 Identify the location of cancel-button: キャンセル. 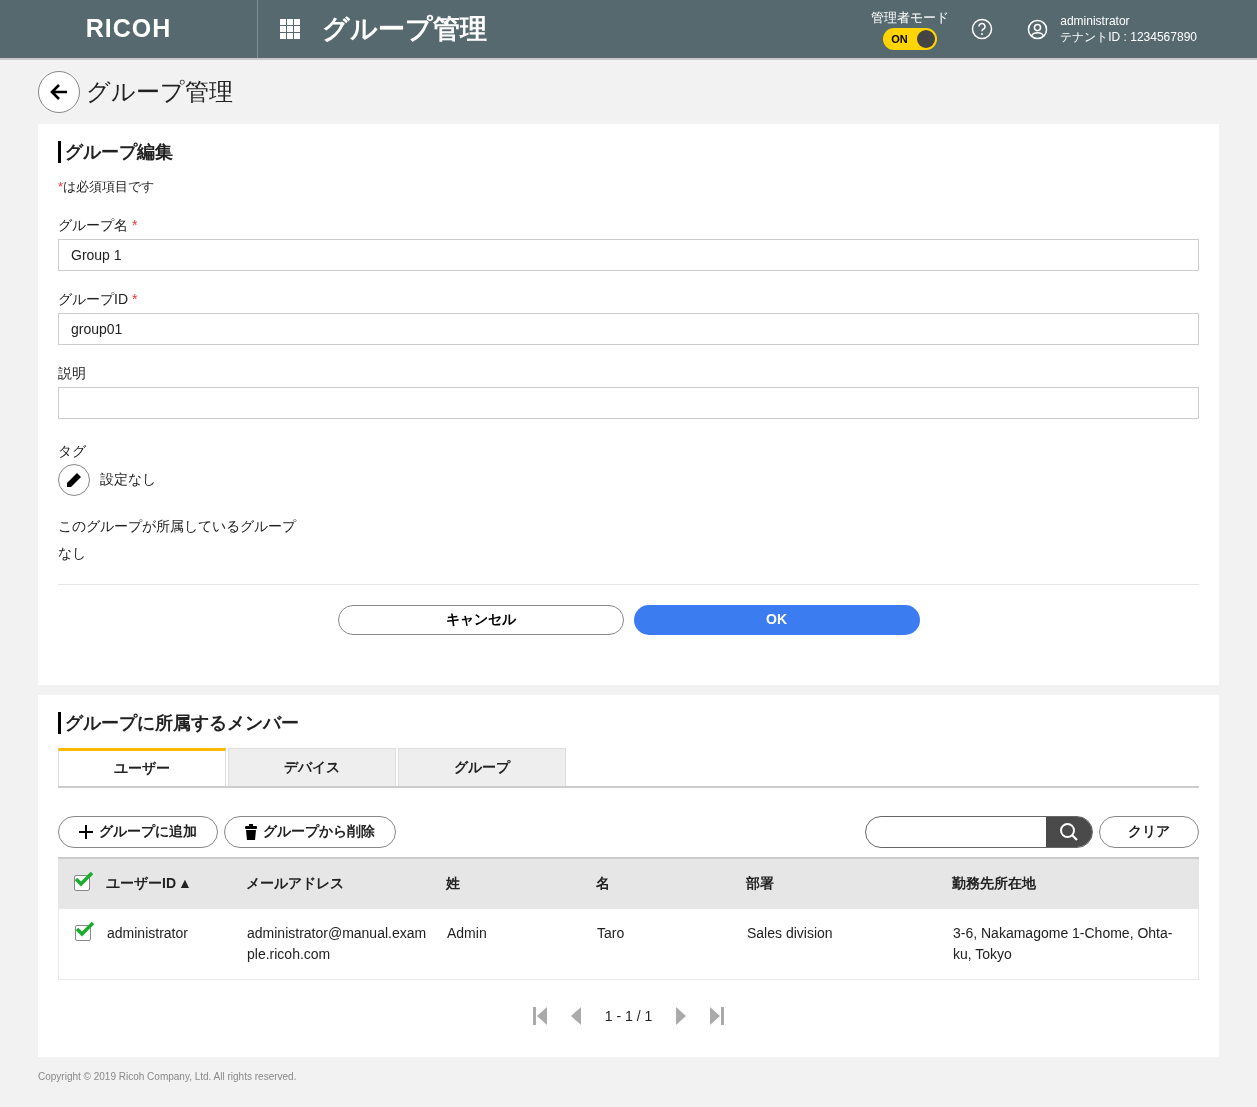
(480, 619).